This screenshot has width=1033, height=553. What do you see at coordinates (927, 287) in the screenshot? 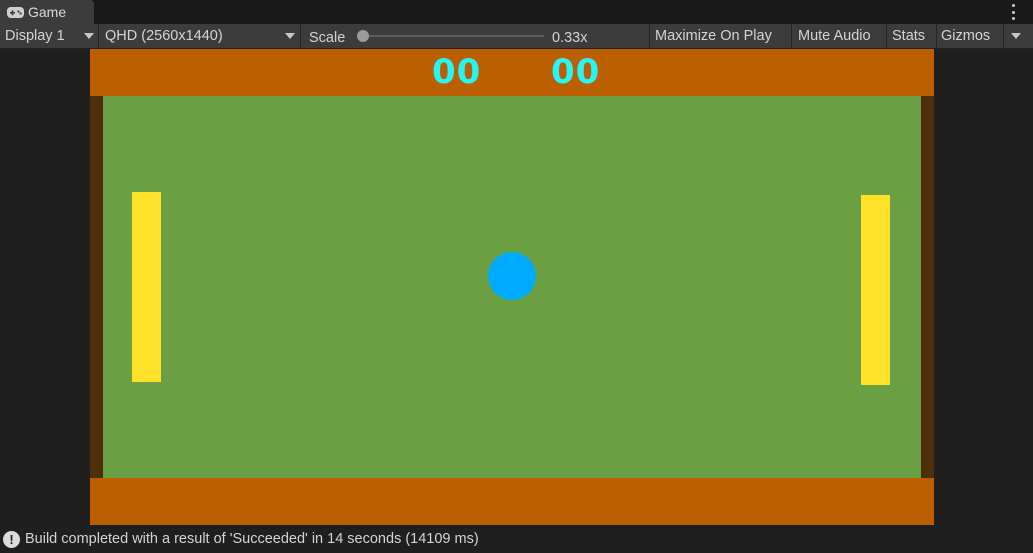
I see `right-wall` at bounding box center [927, 287].